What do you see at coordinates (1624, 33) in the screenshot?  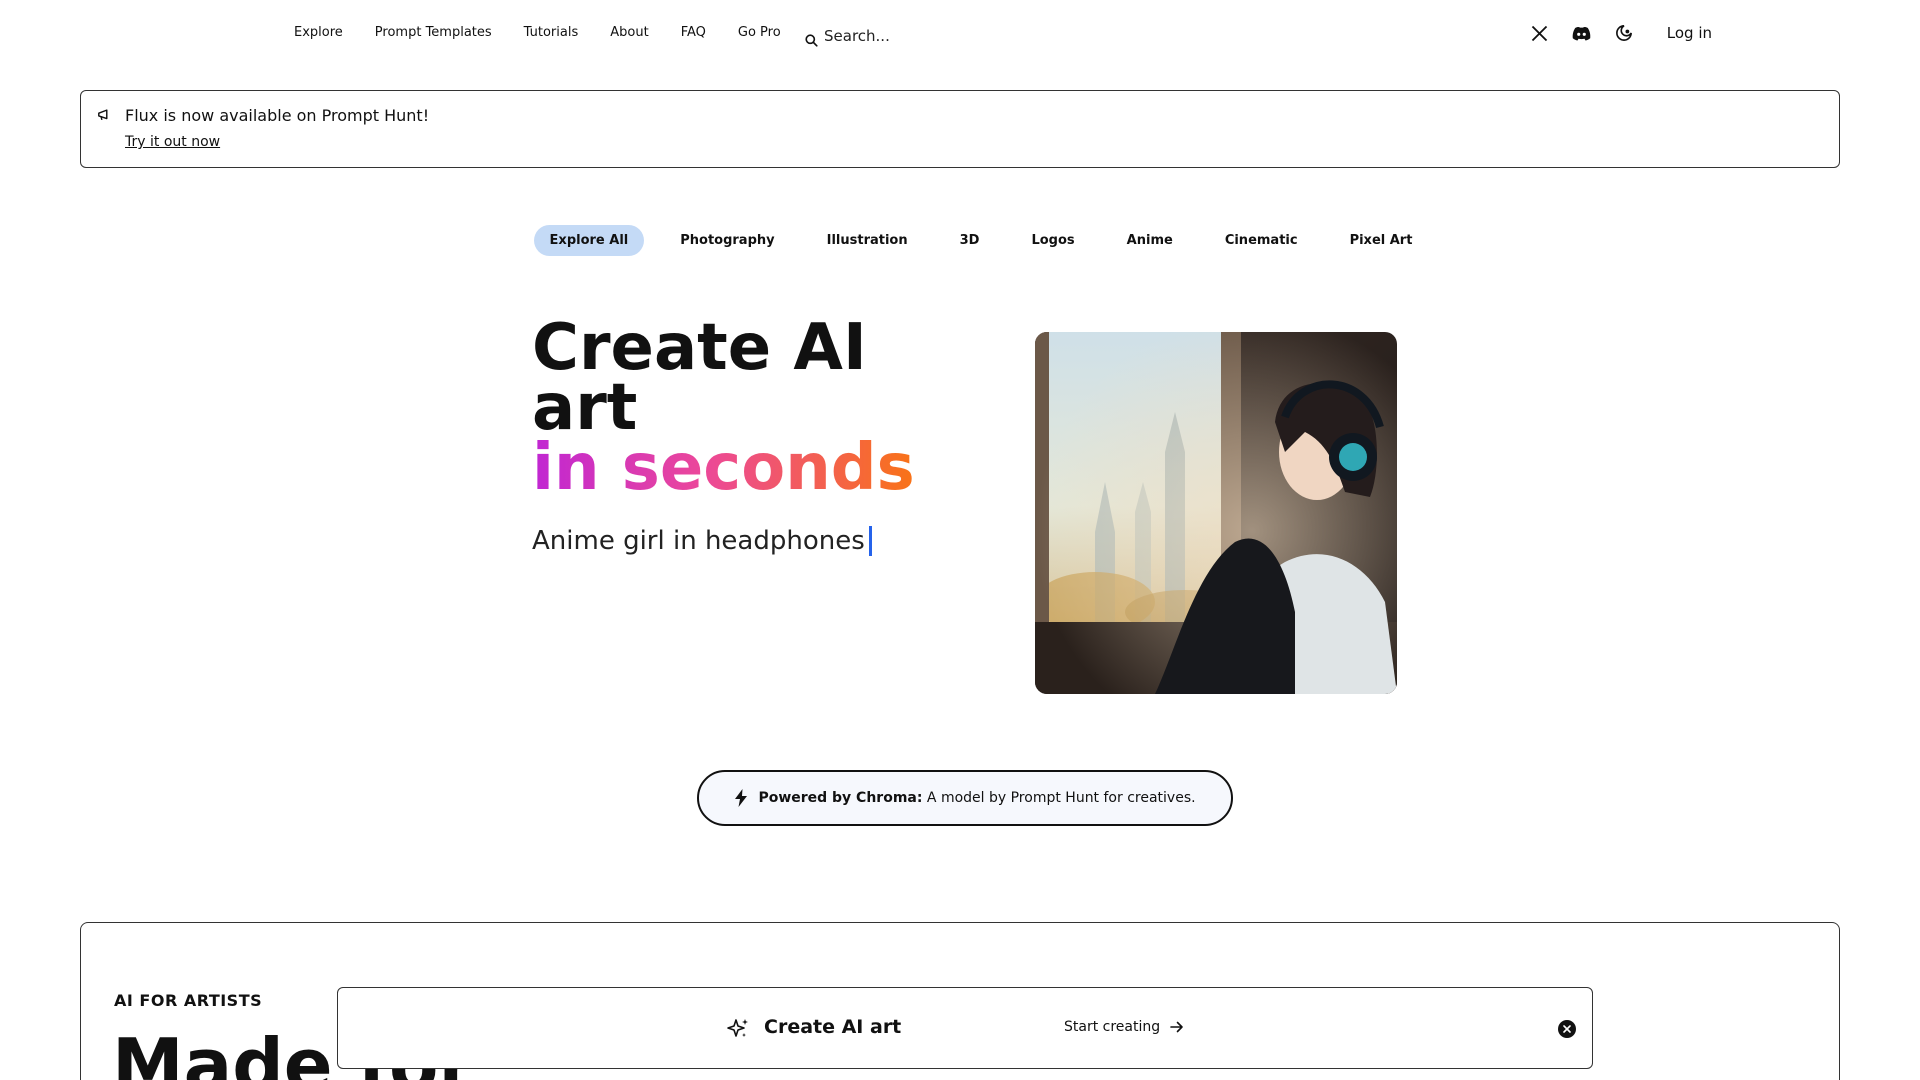 I see `theme-toggle-icon` at bounding box center [1624, 33].